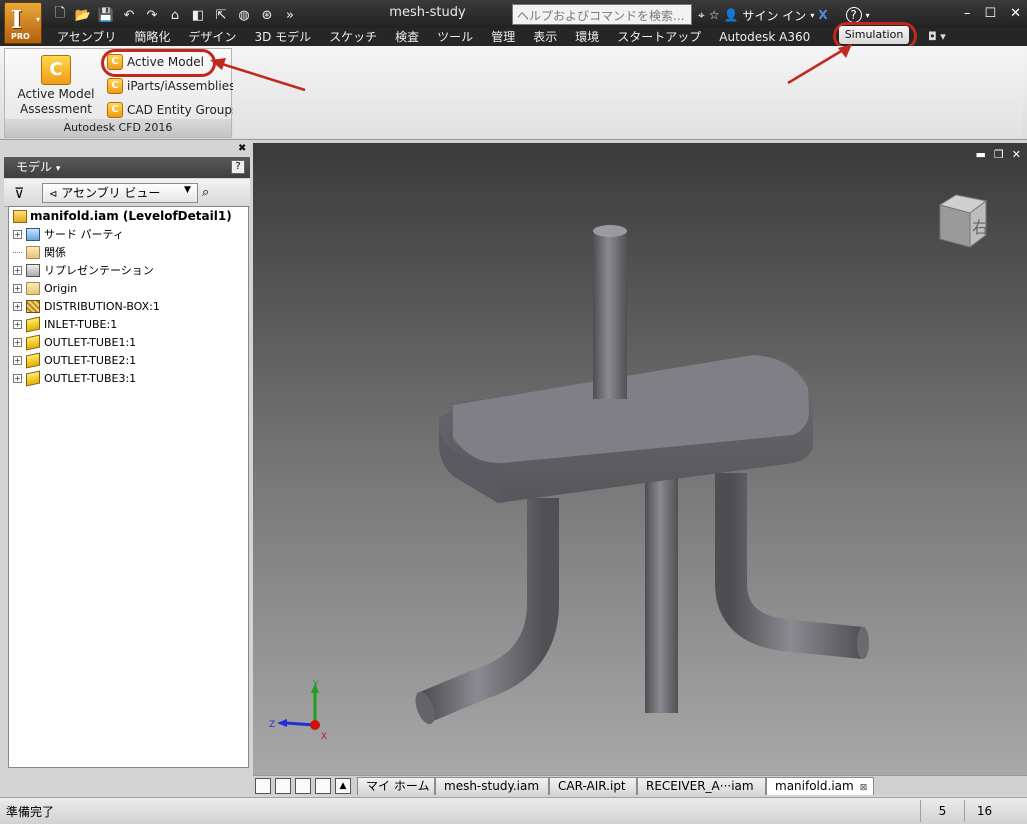 Image resolution: width=1027 pixels, height=824 pixels. What do you see at coordinates (120, 193) in the screenshot?
I see `view-mode-dropdown: ⊲ アセンブリ ビュー` at bounding box center [120, 193].